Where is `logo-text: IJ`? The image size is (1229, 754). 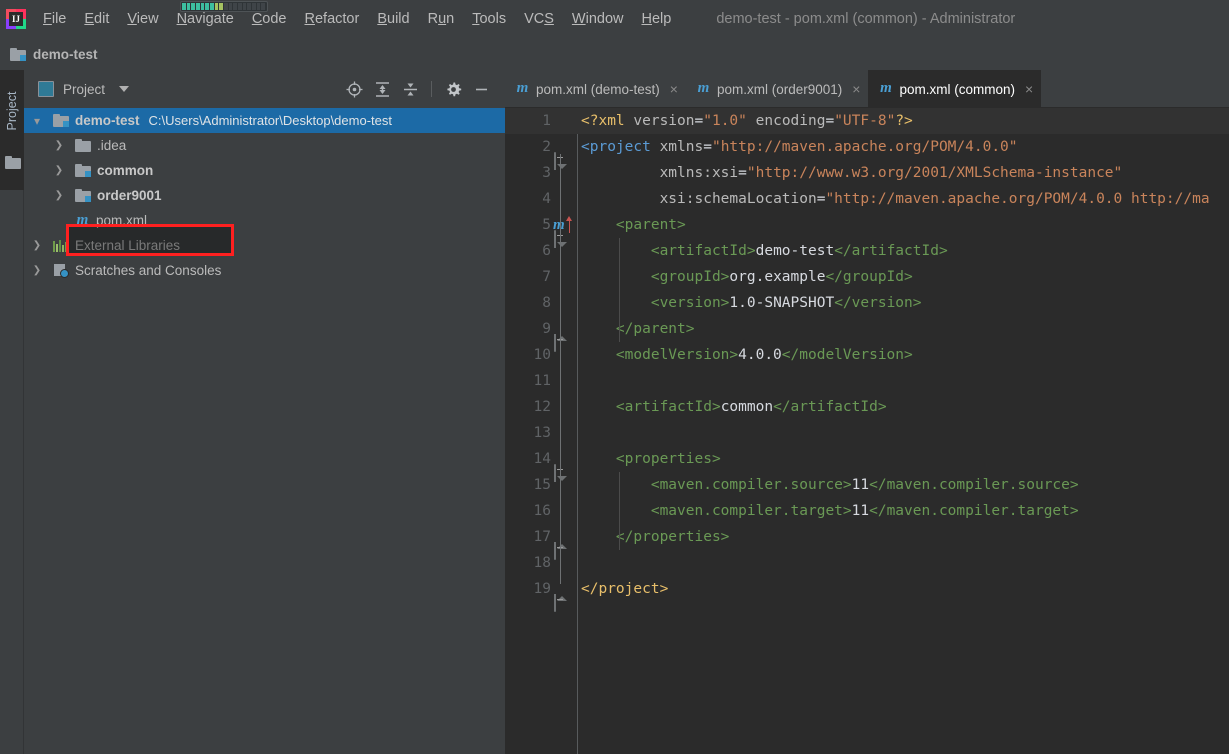 logo-text: IJ is located at coordinates (16, 19).